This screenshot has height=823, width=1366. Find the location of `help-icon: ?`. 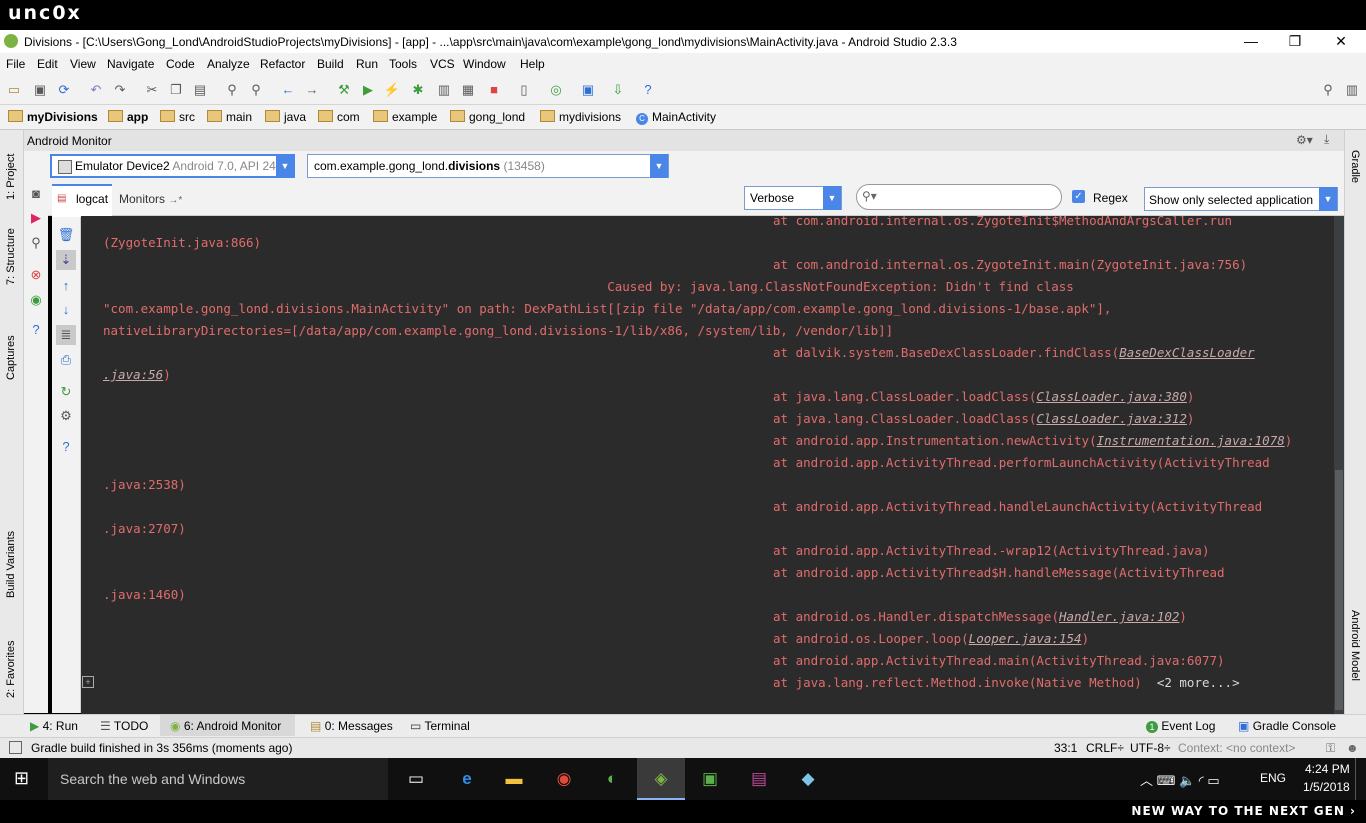

help-icon: ? is located at coordinates (648, 90).